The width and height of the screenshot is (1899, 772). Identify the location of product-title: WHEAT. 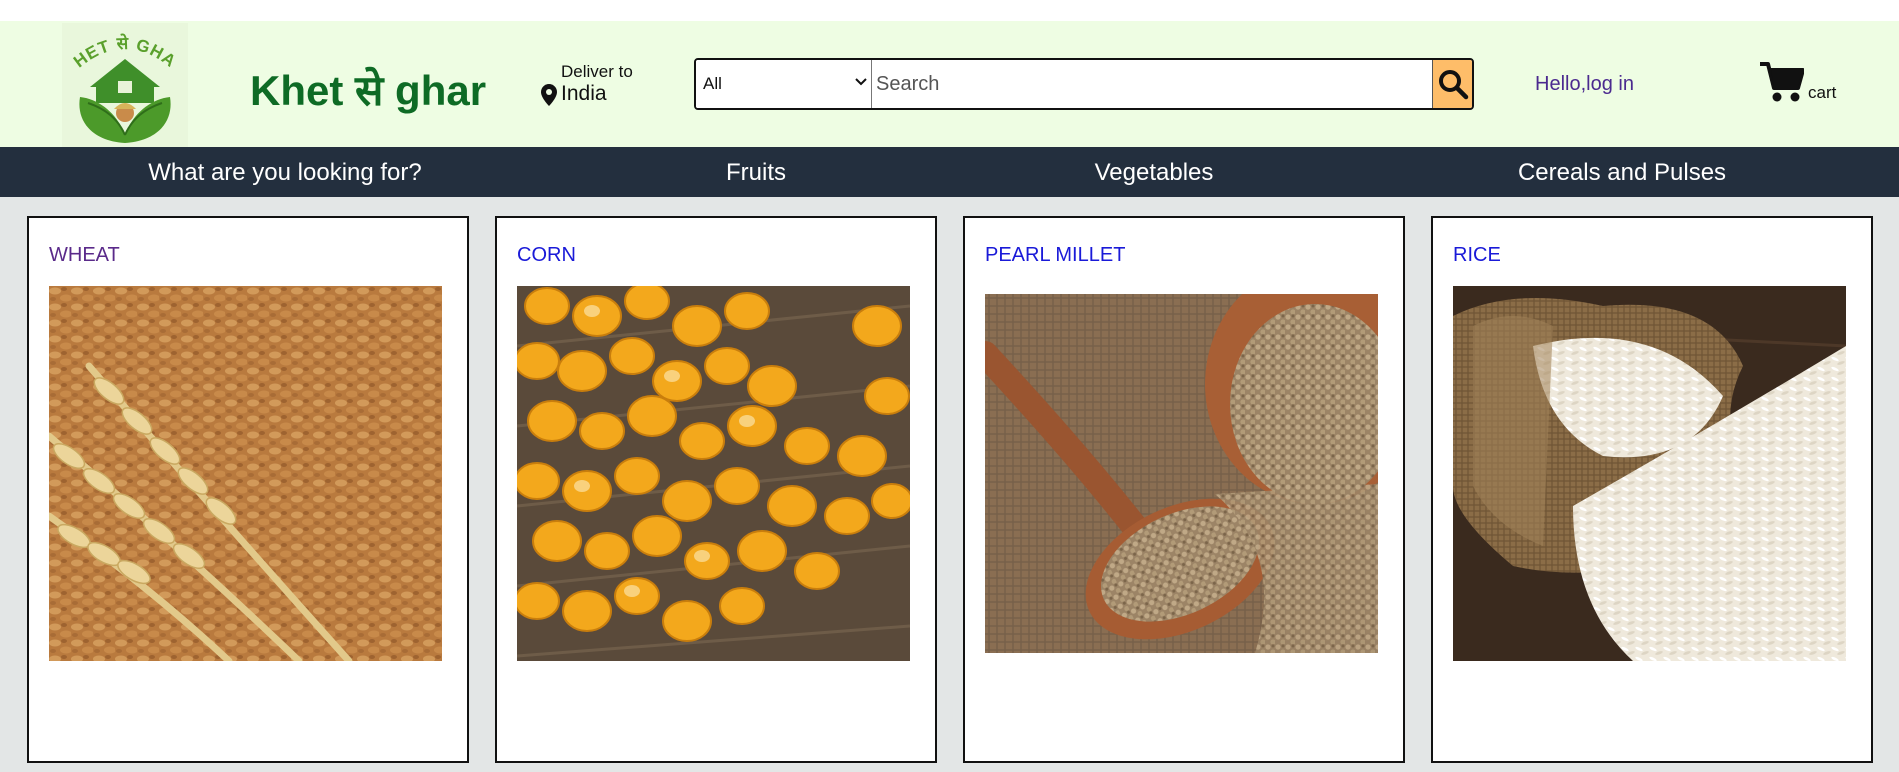
(84, 255).